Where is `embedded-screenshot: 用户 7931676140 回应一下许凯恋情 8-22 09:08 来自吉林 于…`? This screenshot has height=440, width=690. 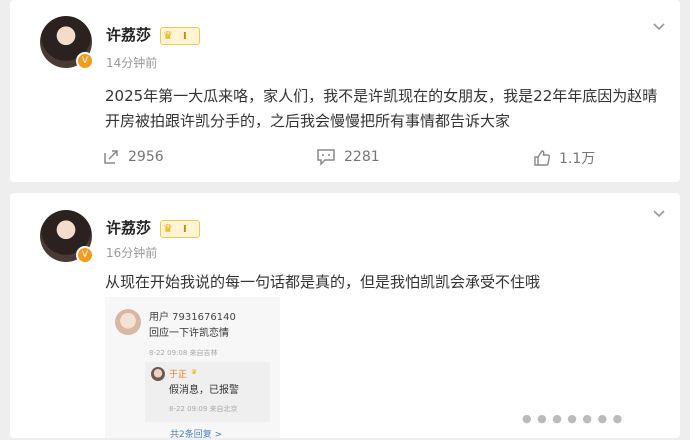
embedded-screenshot: 用户 7931676140 回应一下许凯恋情 8-22 09:08 来自吉林 于… is located at coordinates (192, 368).